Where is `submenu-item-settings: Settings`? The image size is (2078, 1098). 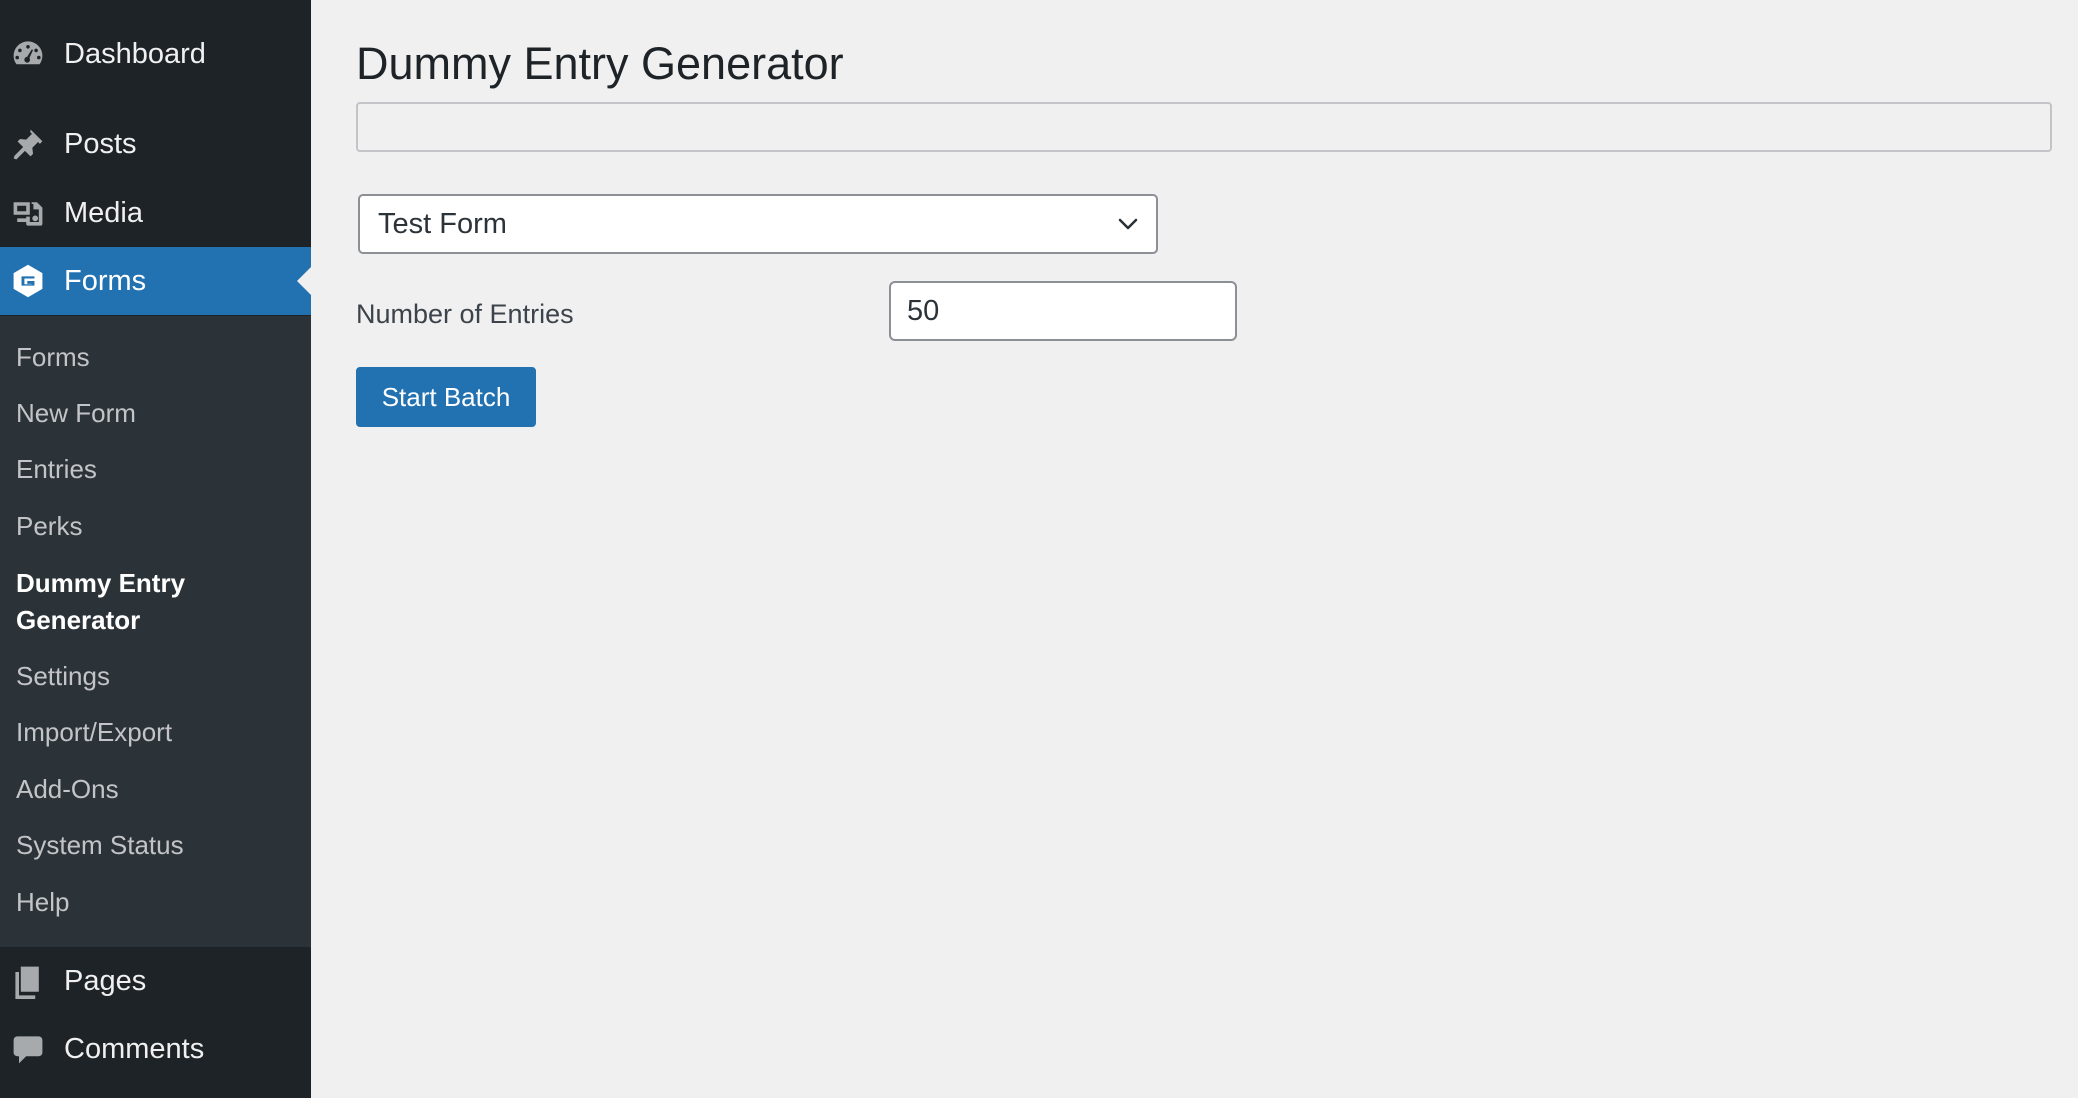 submenu-item-settings: Settings is located at coordinates (156, 676).